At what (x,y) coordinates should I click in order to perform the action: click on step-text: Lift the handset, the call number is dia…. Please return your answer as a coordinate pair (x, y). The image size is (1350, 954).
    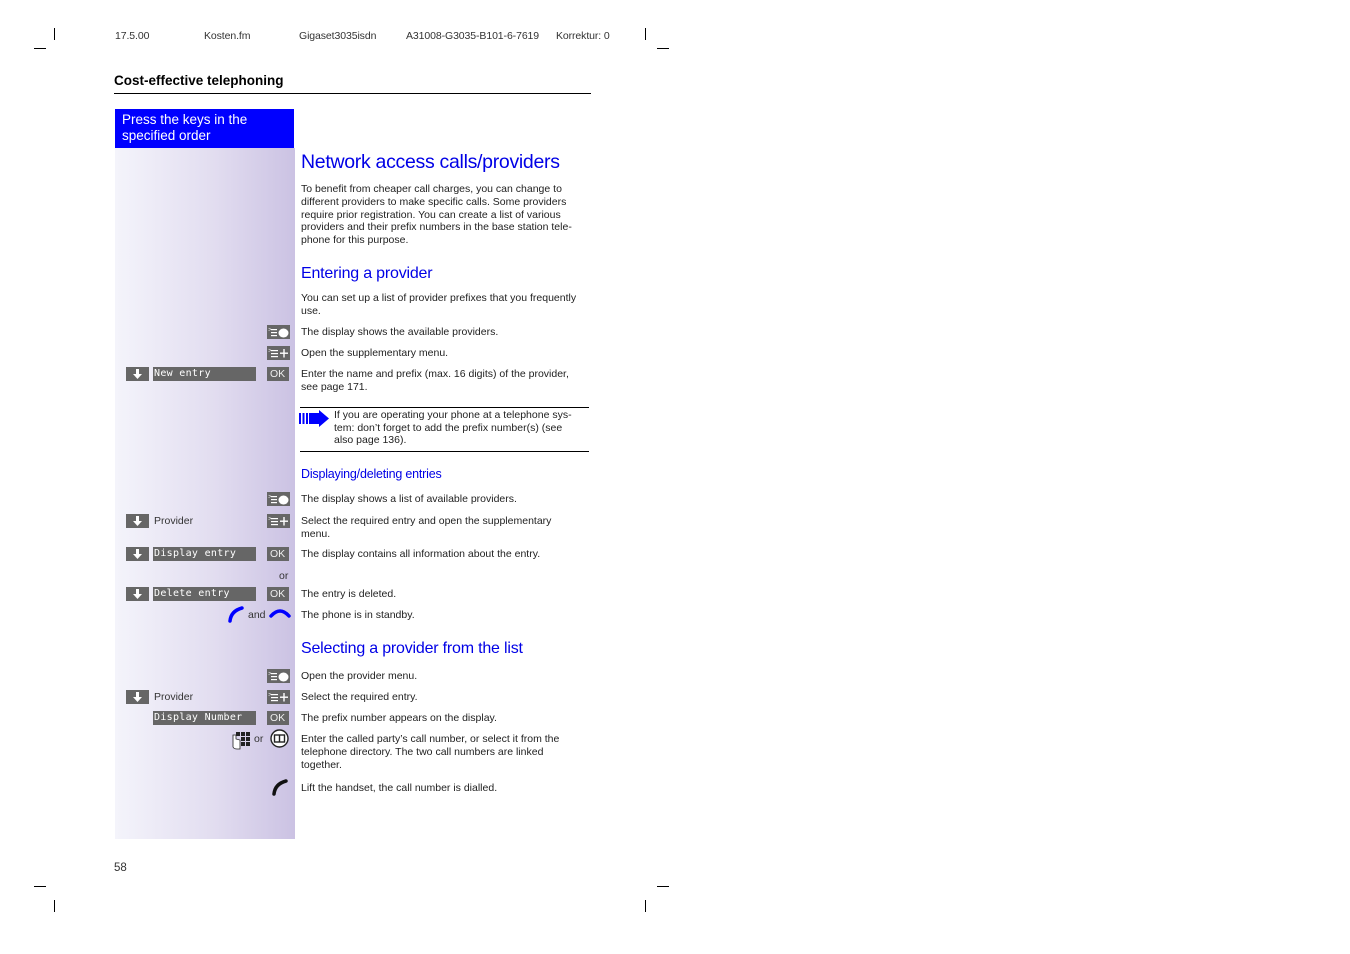
    Looking at the image, I should click on (399, 788).